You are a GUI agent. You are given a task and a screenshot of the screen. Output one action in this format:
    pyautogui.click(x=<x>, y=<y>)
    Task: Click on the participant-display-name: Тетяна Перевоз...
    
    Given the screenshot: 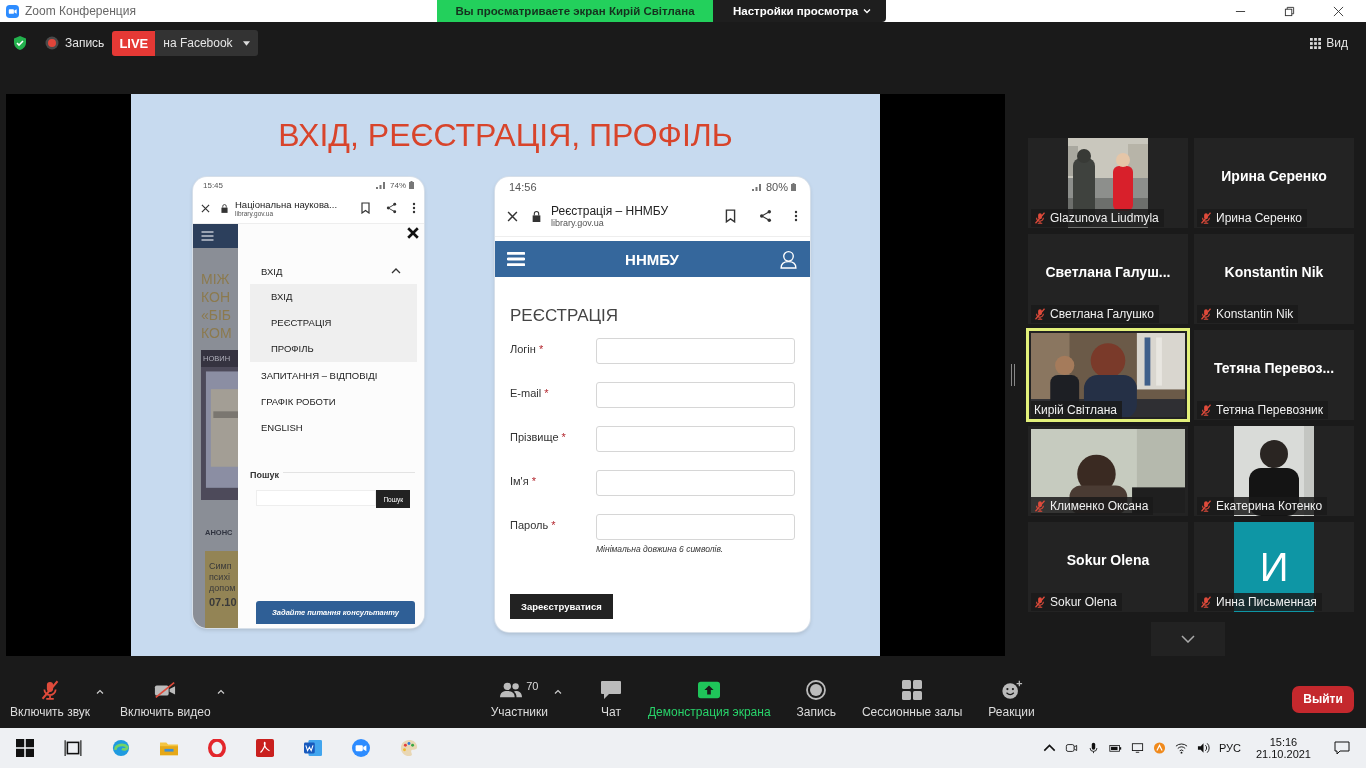 What is the action you would take?
    pyautogui.click(x=1274, y=368)
    